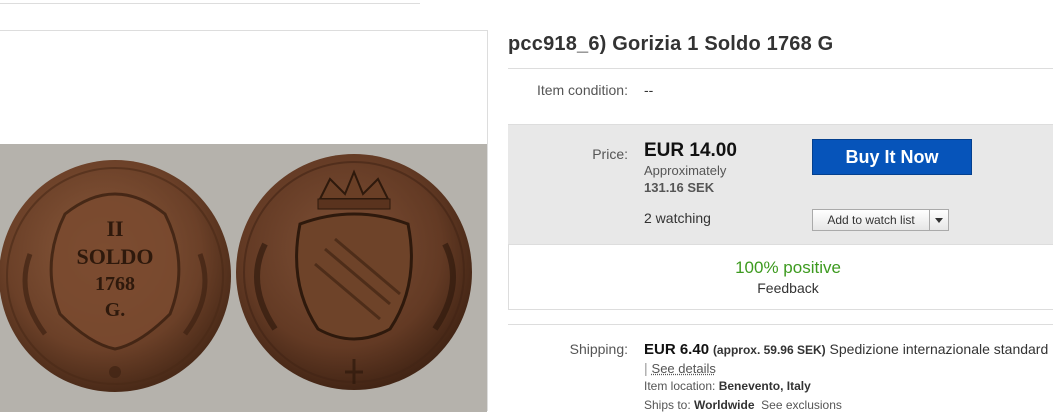 This screenshot has width=1053, height=412. What do you see at coordinates (685, 170) in the screenshot?
I see `approx-label: Approximately` at bounding box center [685, 170].